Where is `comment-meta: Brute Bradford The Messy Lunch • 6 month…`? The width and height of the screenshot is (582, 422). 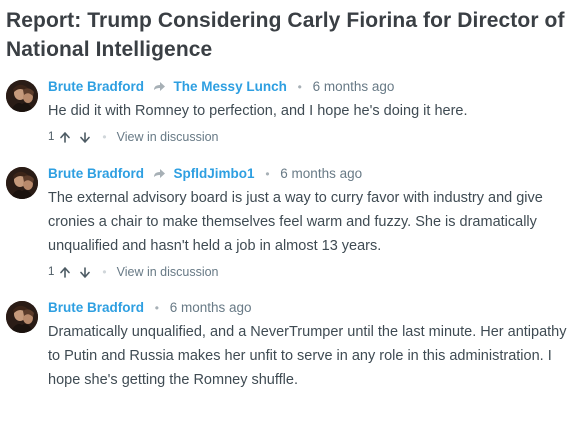 comment-meta: Brute Bradford The Messy Lunch • 6 month… is located at coordinates (310, 87).